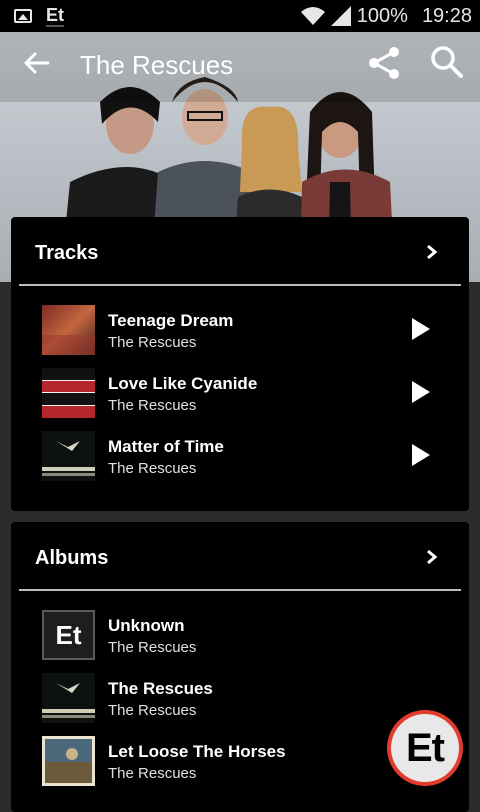  What do you see at coordinates (166, 446) in the screenshot?
I see `track-title: Matter of Time` at bounding box center [166, 446].